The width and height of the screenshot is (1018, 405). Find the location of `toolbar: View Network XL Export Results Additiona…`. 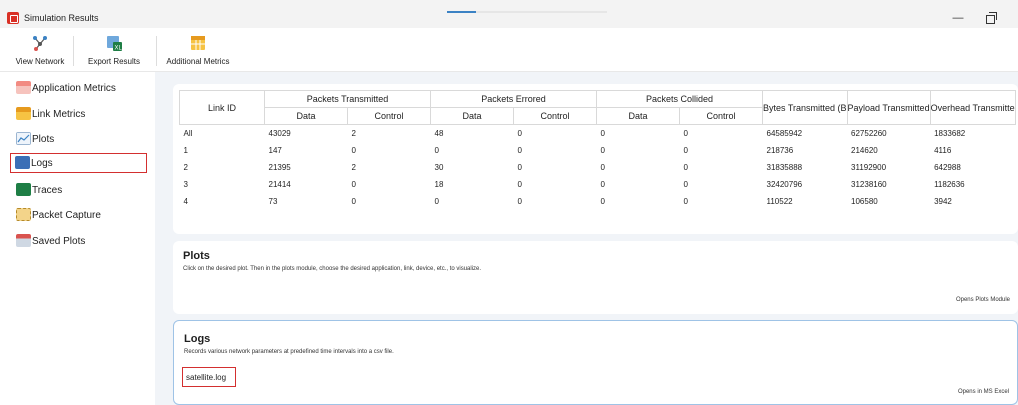

toolbar: View Network XL Export Results Additiona… is located at coordinates (509, 50).